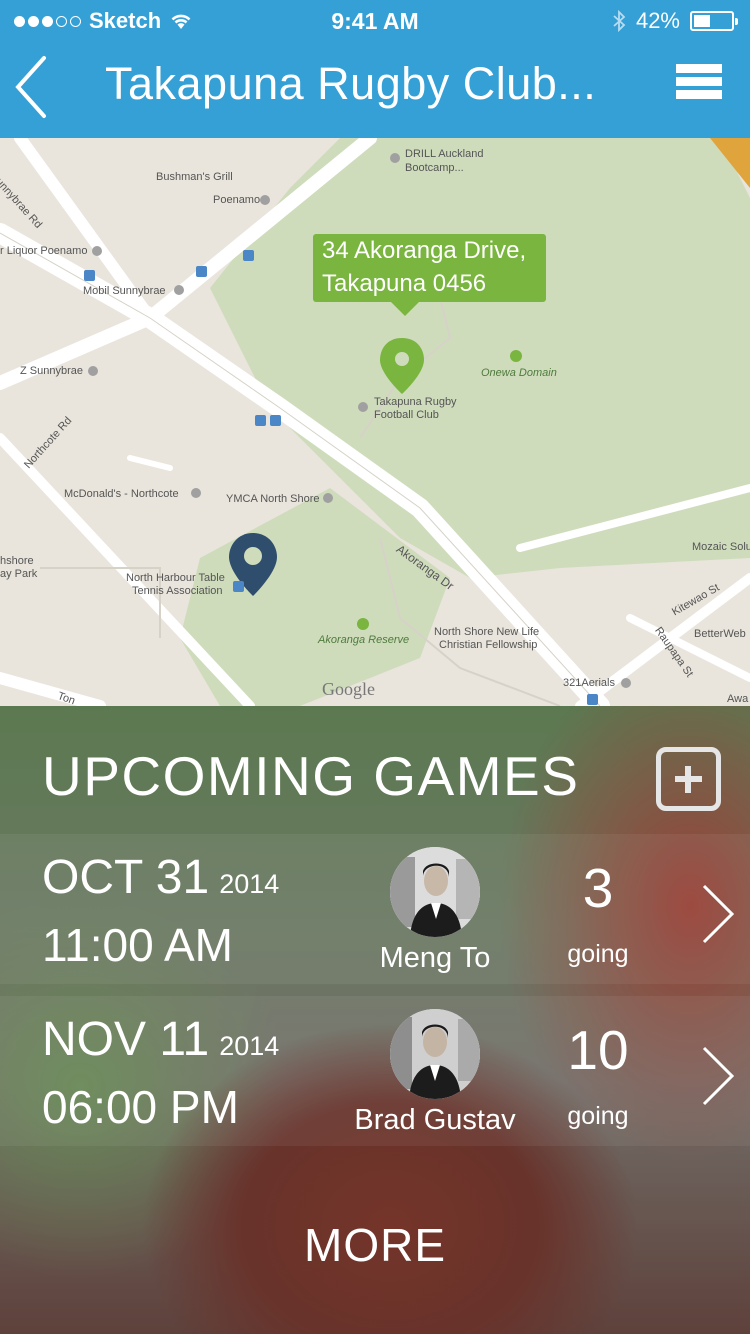  What do you see at coordinates (51, 371) in the screenshot?
I see `map-label: Z Sunnybrae` at bounding box center [51, 371].